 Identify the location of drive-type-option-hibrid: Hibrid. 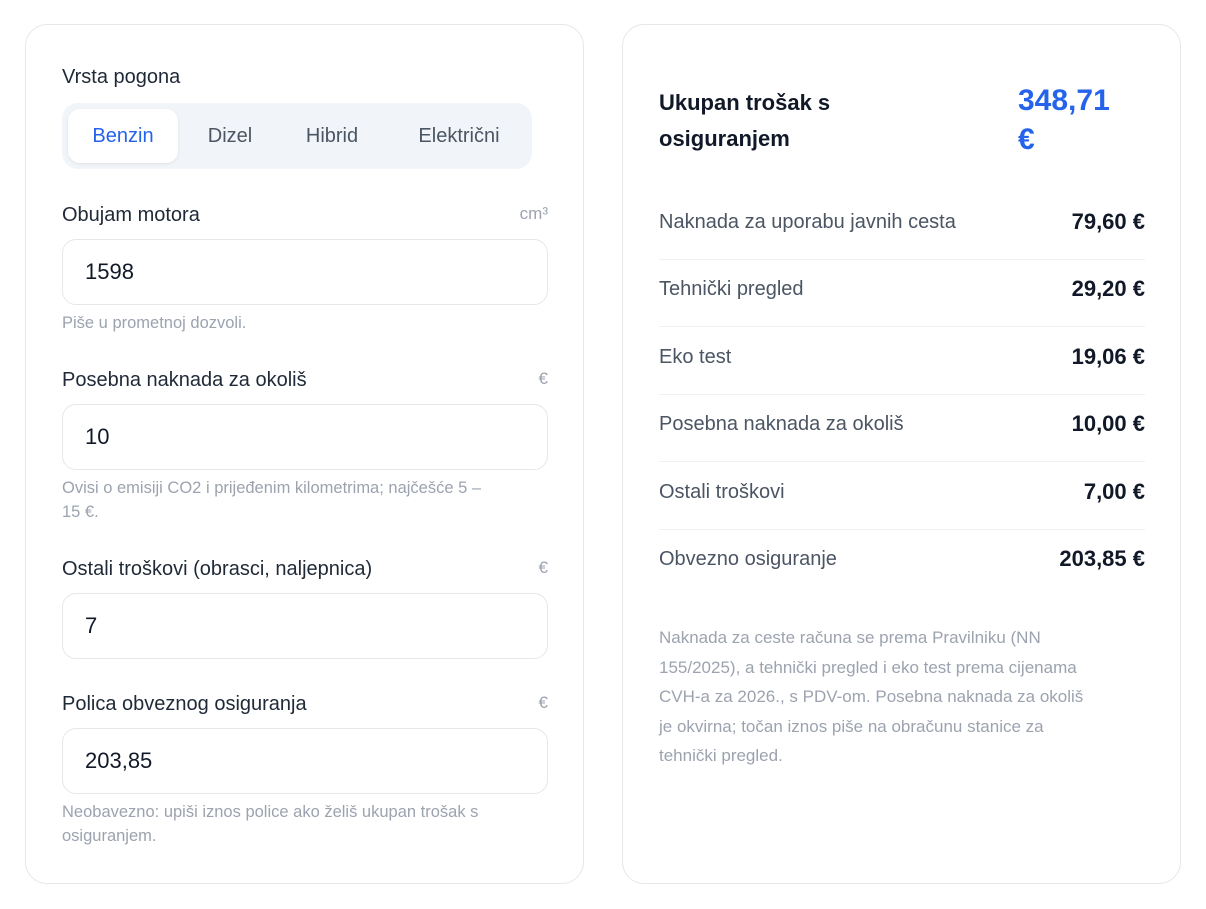
(332, 136).